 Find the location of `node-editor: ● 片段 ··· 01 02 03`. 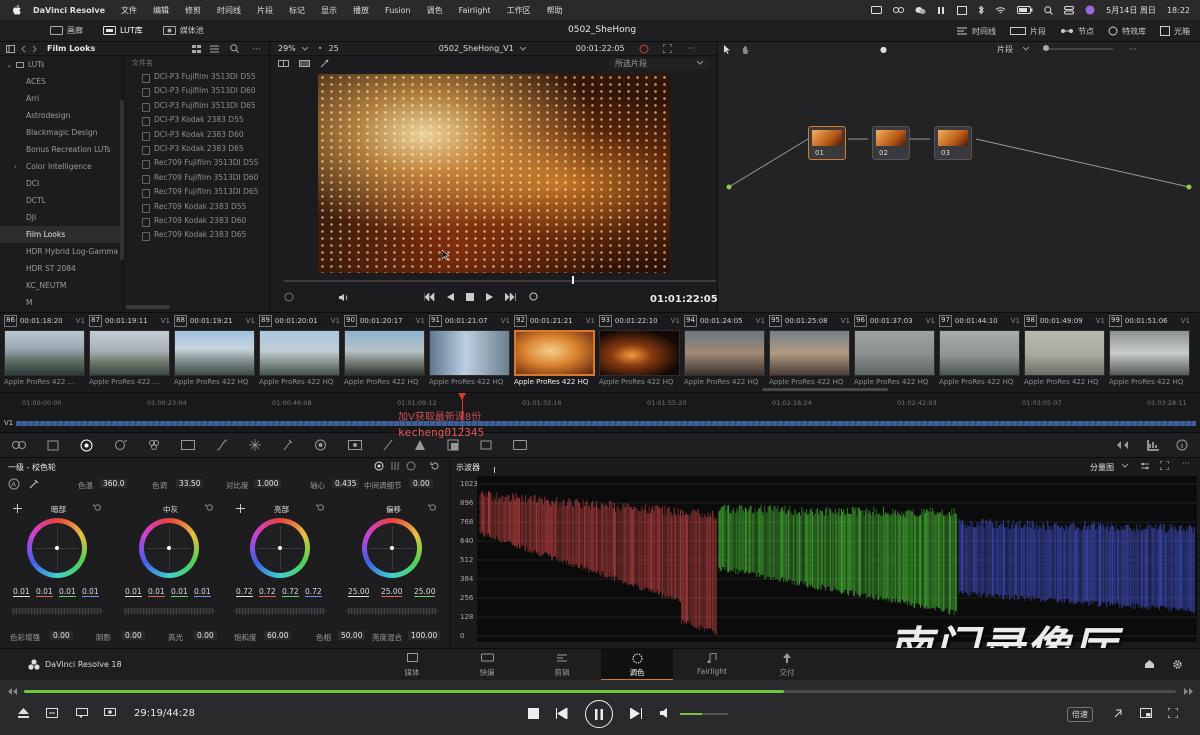

node-editor: ● 片段 ··· 01 02 03 is located at coordinates (959, 177).